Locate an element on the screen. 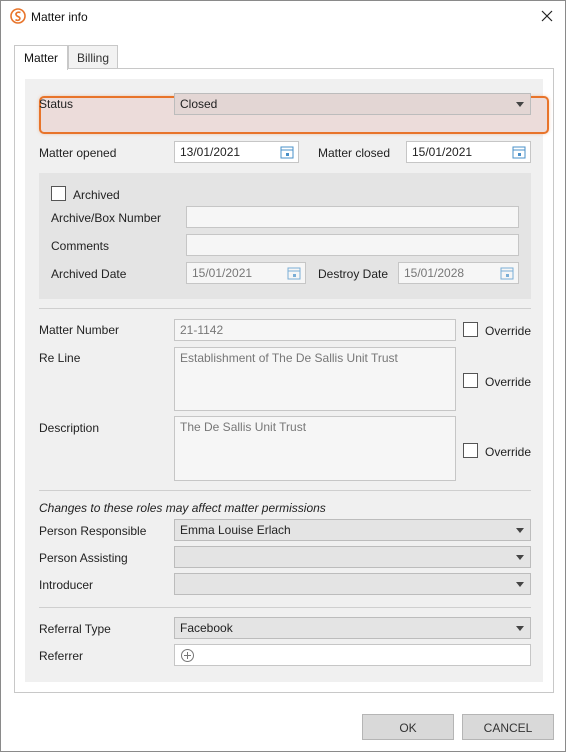 The width and height of the screenshot is (566, 752). tab-billing-label: Billing is located at coordinates (92, 58).